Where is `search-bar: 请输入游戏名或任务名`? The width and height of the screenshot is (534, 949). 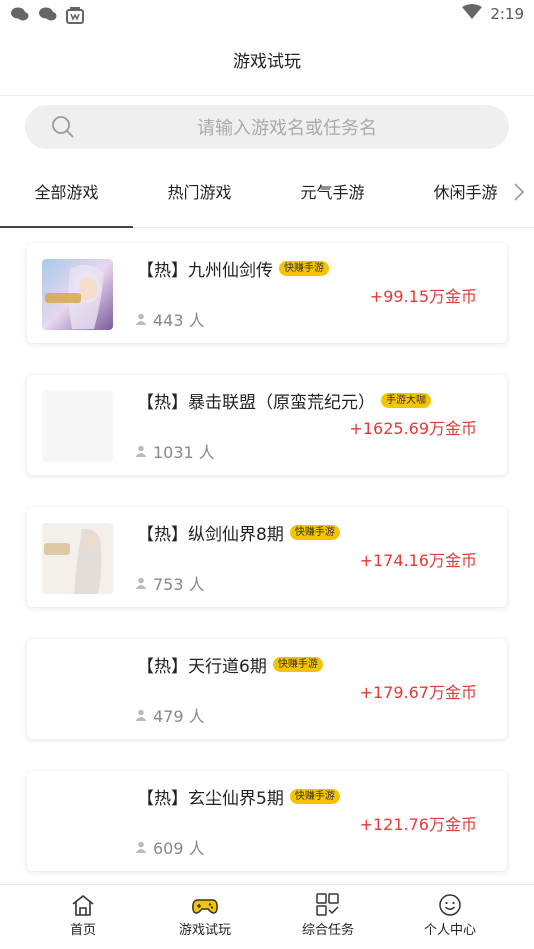 search-bar: 请输入游戏名或任务名 is located at coordinates (267, 127).